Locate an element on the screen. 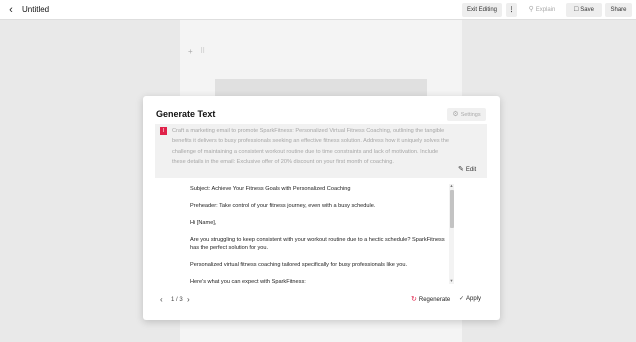 The image size is (636, 342). share-button: Share is located at coordinates (618, 10).